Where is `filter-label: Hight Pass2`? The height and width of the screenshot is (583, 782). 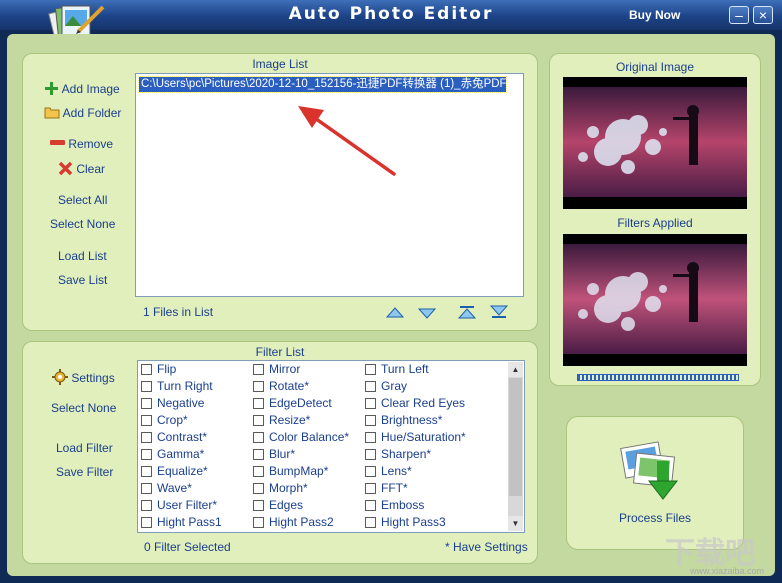
filter-label: Hight Pass2 is located at coordinates (301, 522).